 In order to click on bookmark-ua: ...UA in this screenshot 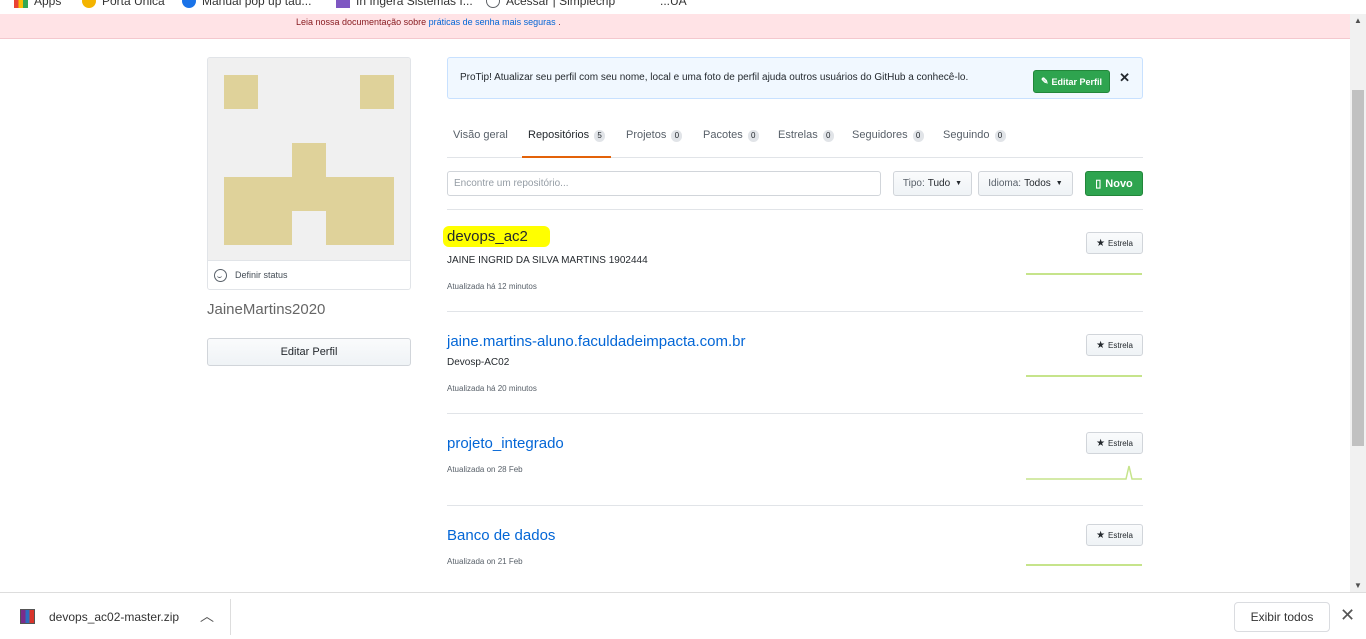, I will do `click(663, 4)`.